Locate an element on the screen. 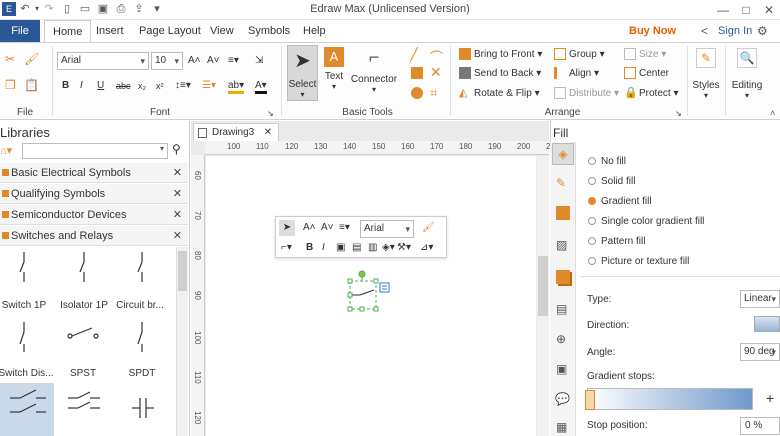 The image size is (780, 436). paste-icon: 📋 is located at coordinates (31, 85).